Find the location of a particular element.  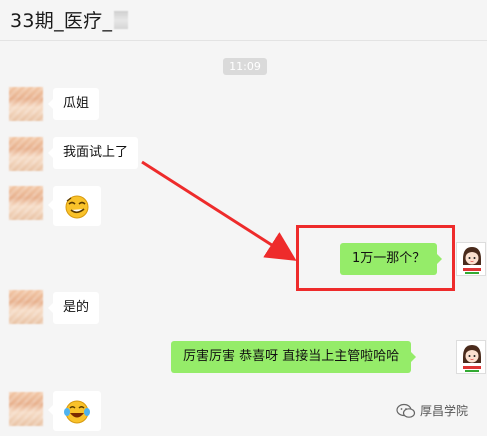

watermark: 厚昌学院 is located at coordinates (432, 410).